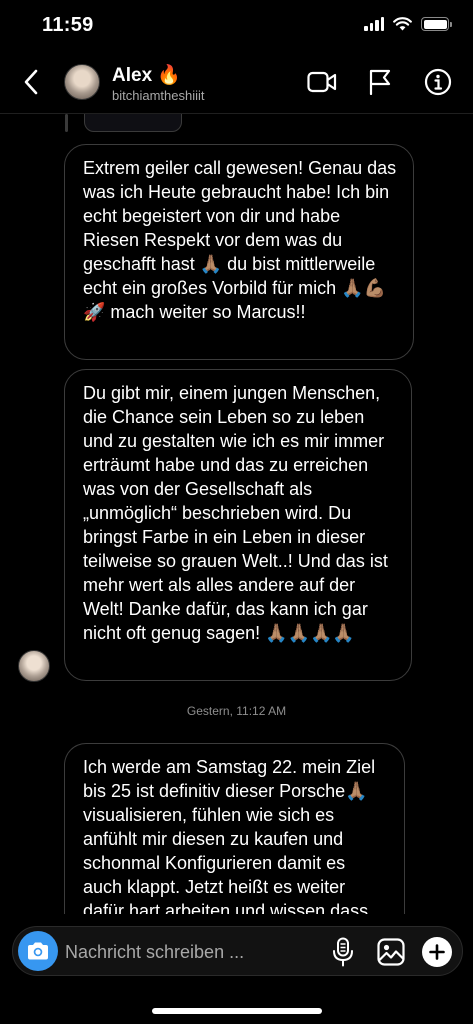  I want to click on back-button, so click(31, 82).